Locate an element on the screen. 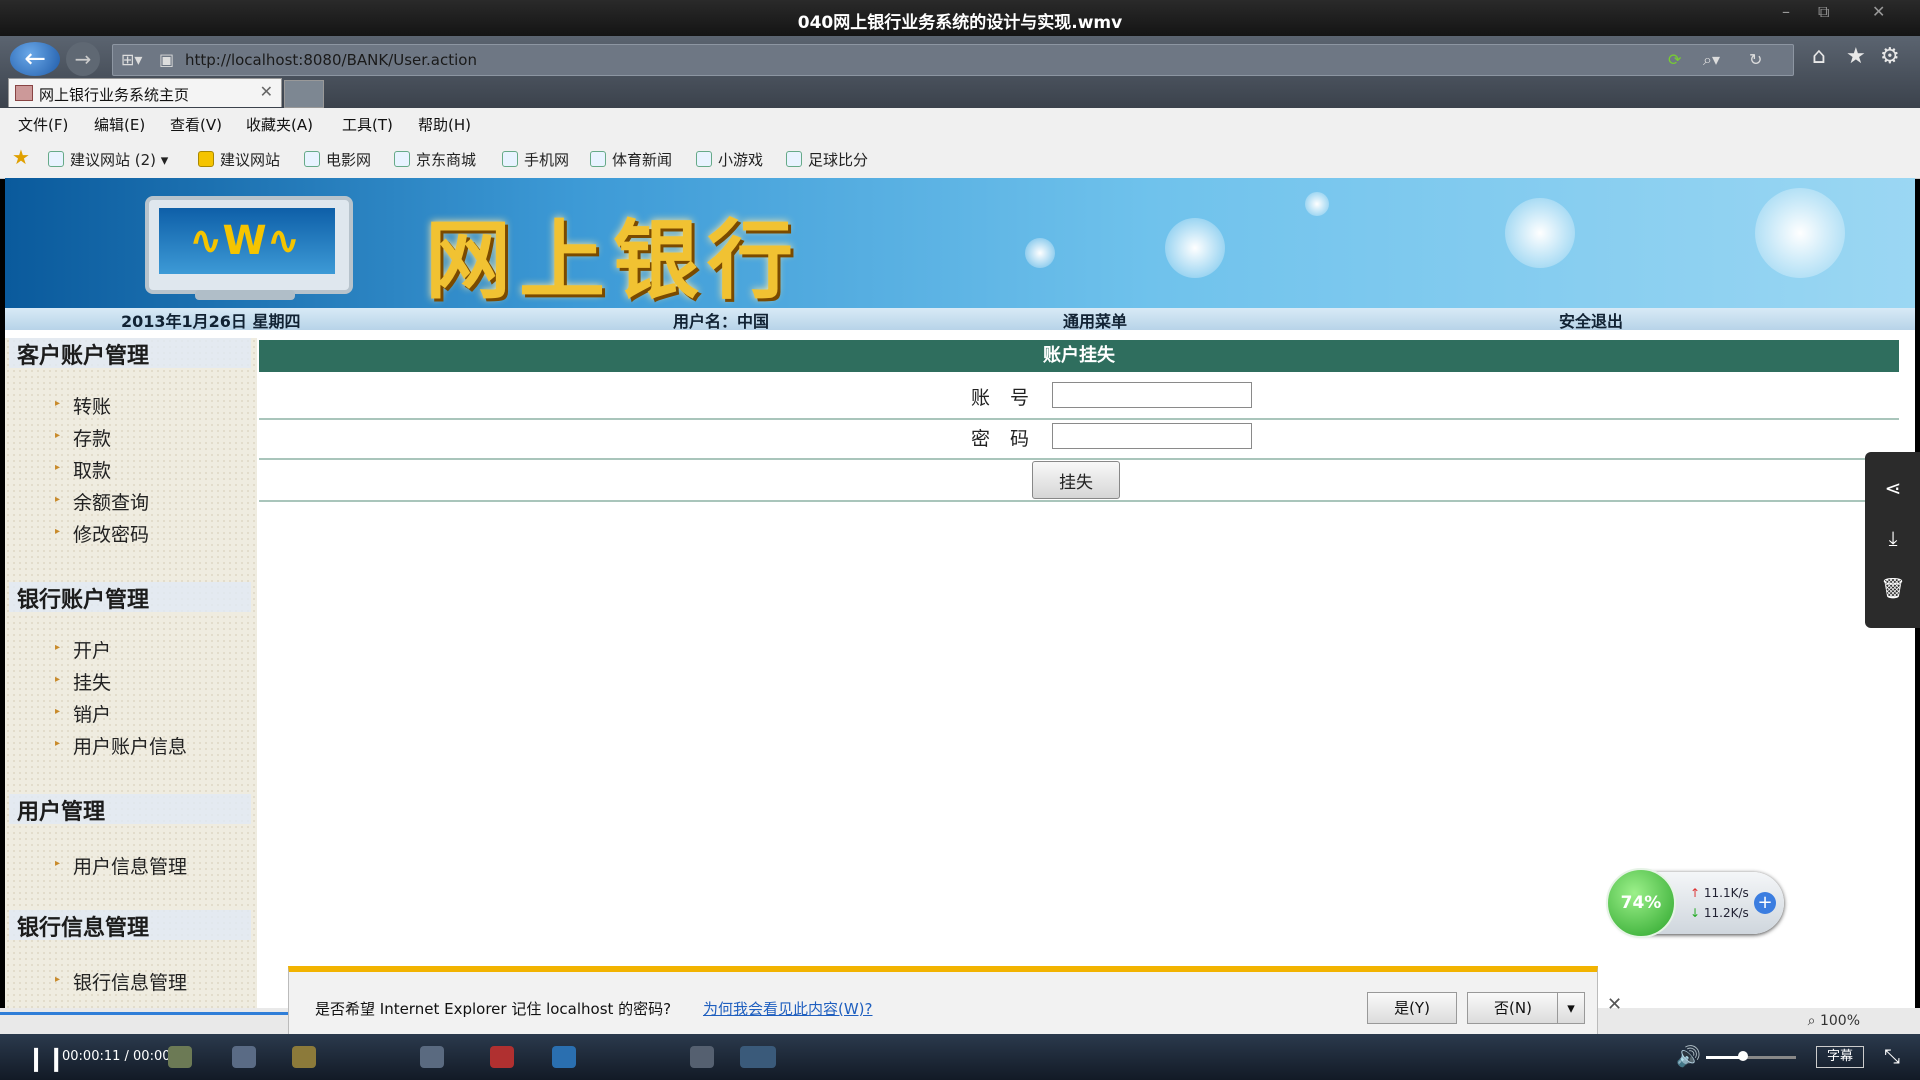 The height and width of the screenshot is (1080, 1920). fav-movie: 电影网 is located at coordinates (337, 159).